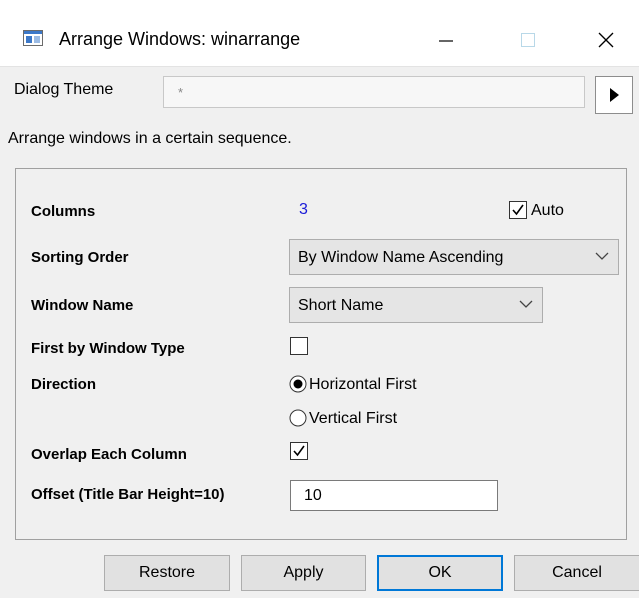 Image resolution: width=639 pixels, height=598 pixels. I want to click on close-button, so click(606, 40).